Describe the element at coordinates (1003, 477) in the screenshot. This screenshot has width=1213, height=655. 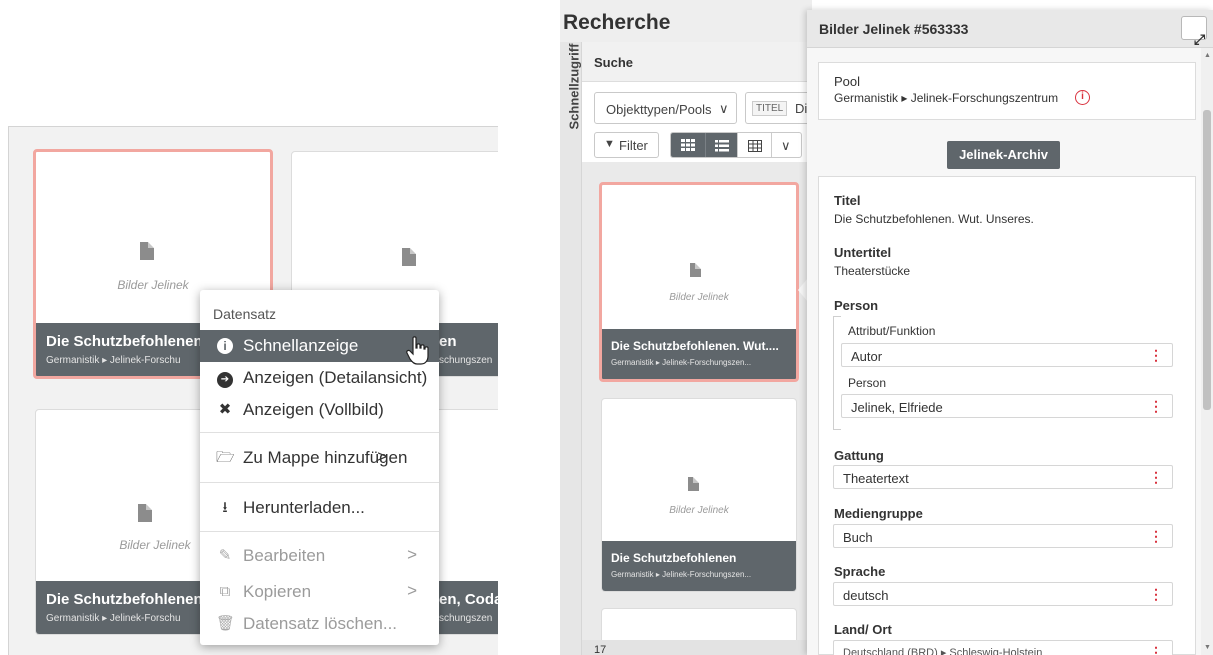
I see `gattung-field: Theatertext ⋮` at that location.